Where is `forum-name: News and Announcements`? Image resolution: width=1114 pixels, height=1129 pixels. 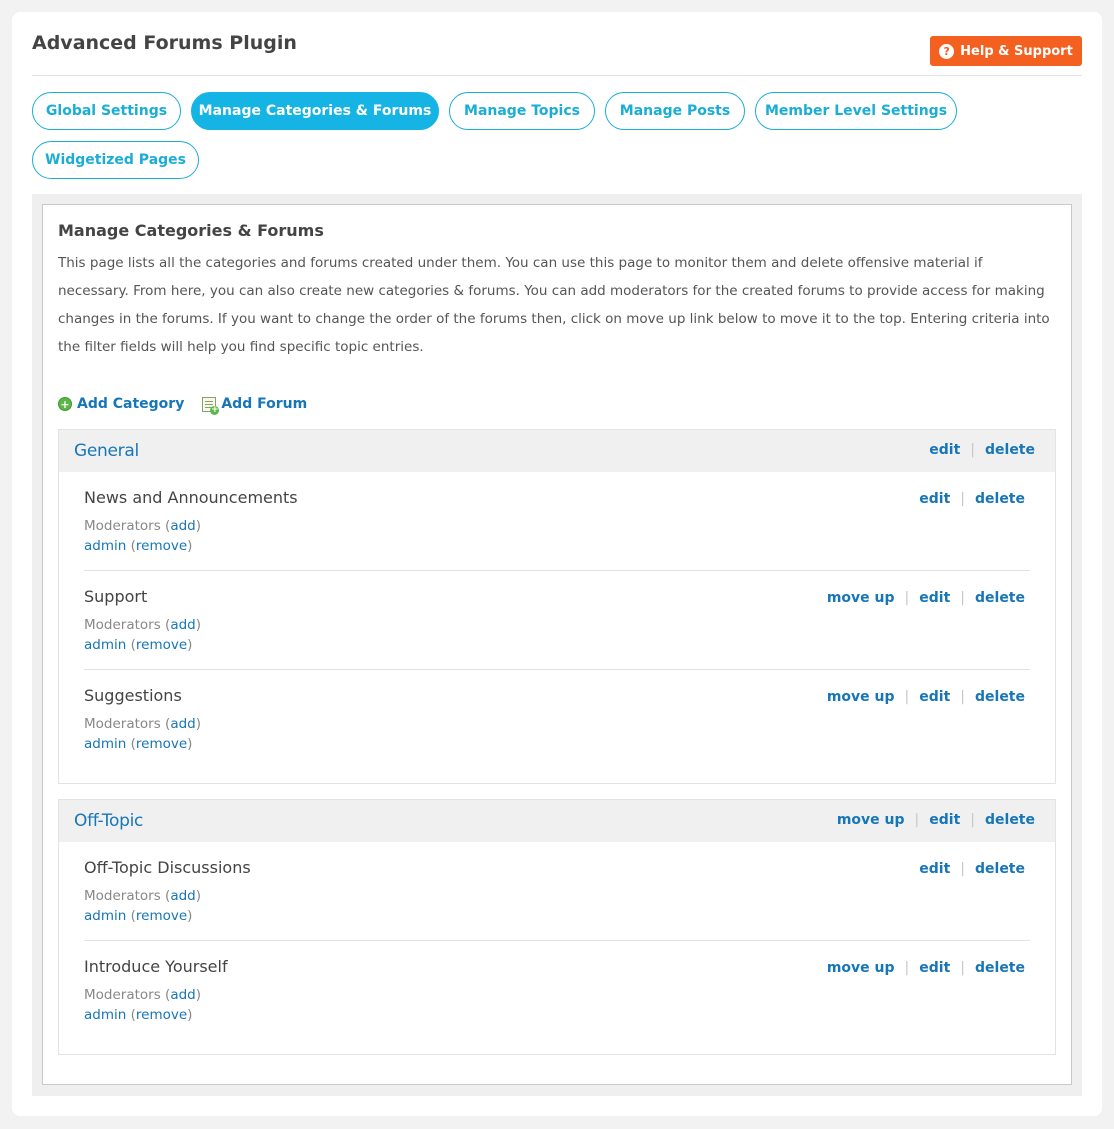 forum-name: News and Announcements is located at coordinates (191, 497).